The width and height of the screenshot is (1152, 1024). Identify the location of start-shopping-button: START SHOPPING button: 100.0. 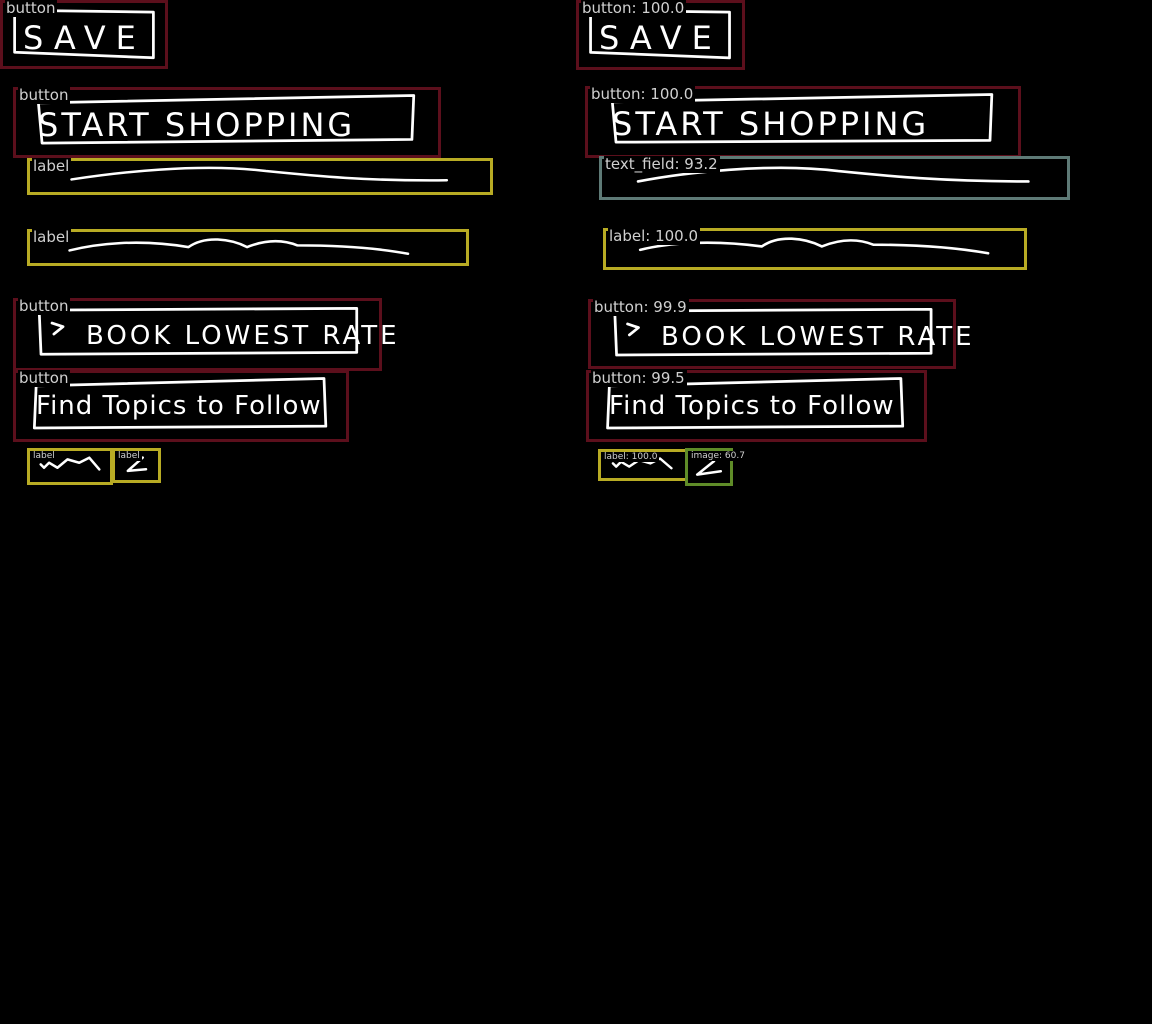
(803, 122).